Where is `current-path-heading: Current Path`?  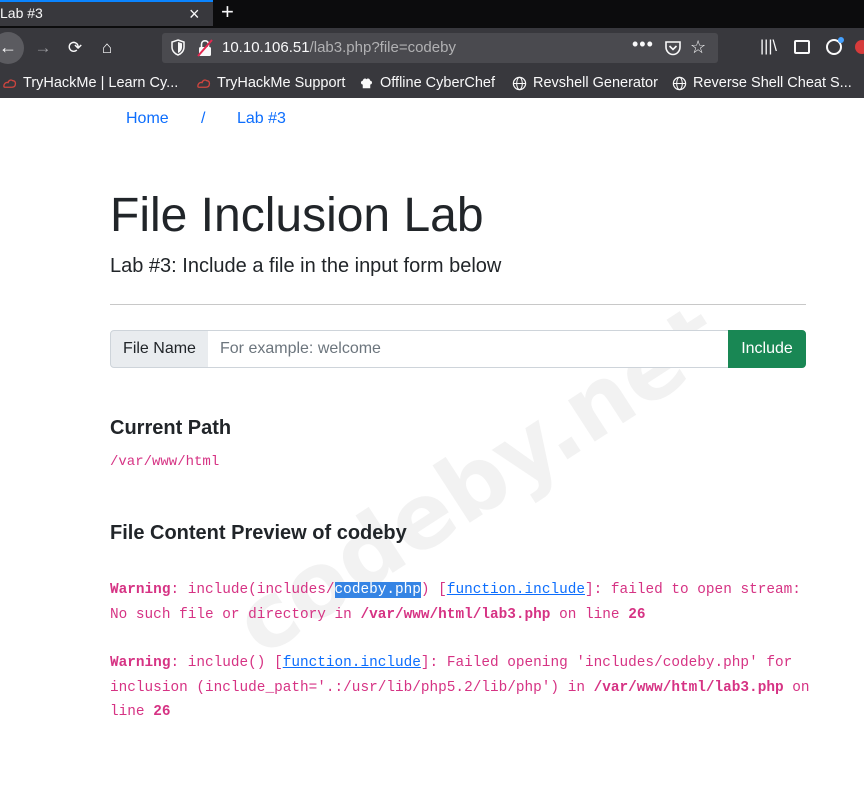 current-path-heading: Current Path is located at coordinates (171, 428).